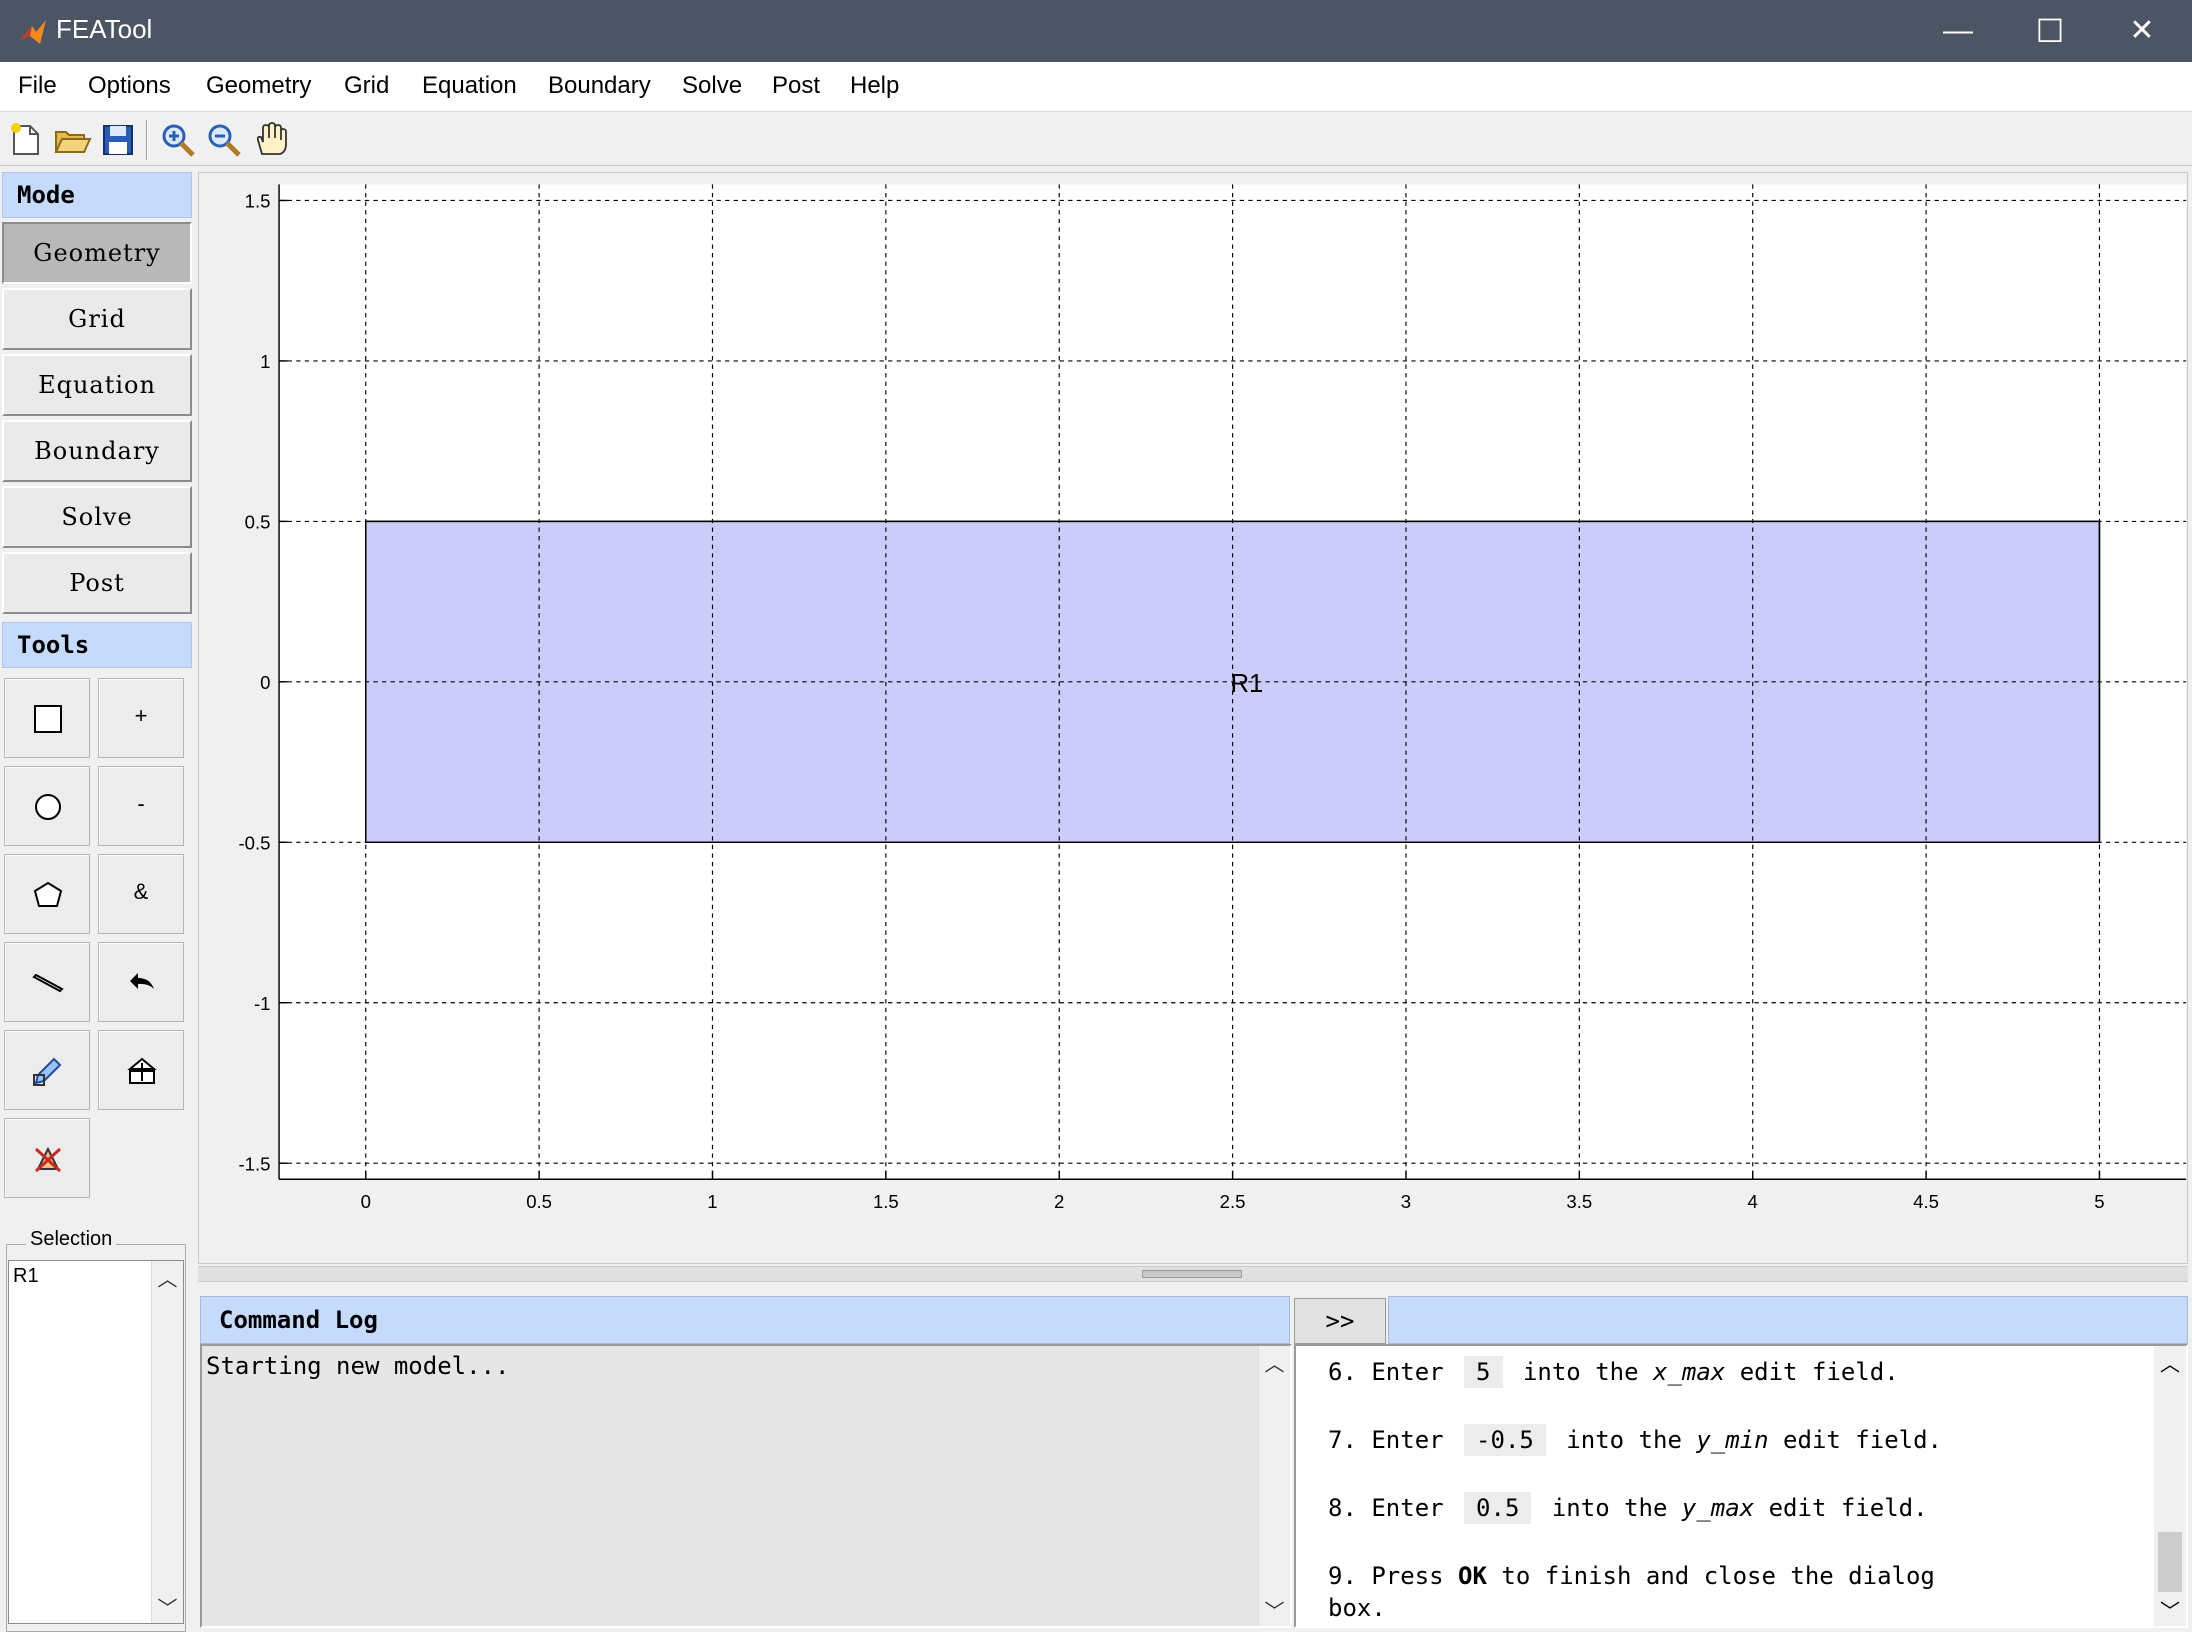 This screenshot has height=1632, width=2192. Describe the element at coordinates (72, 140) in the screenshot. I see `open-folder-icon` at that location.